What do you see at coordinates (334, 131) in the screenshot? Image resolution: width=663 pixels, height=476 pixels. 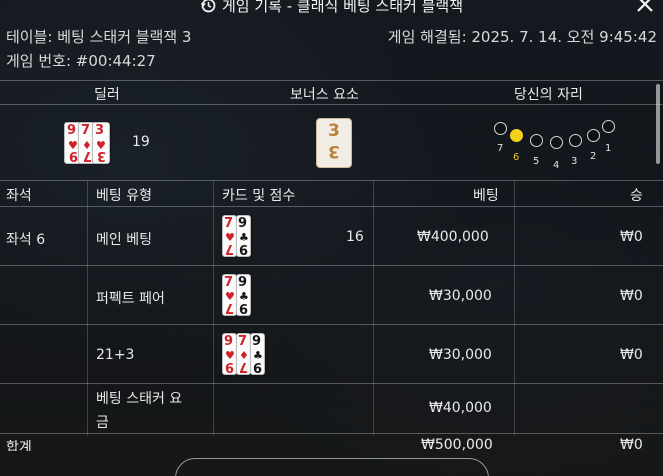 I see `bonus-value: 3` at bounding box center [334, 131].